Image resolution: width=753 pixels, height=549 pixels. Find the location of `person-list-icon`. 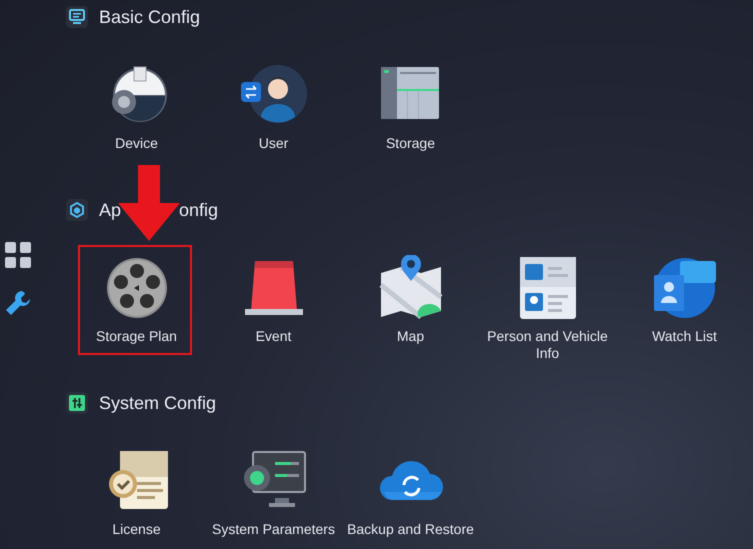

person-list-icon is located at coordinates (685, 288).